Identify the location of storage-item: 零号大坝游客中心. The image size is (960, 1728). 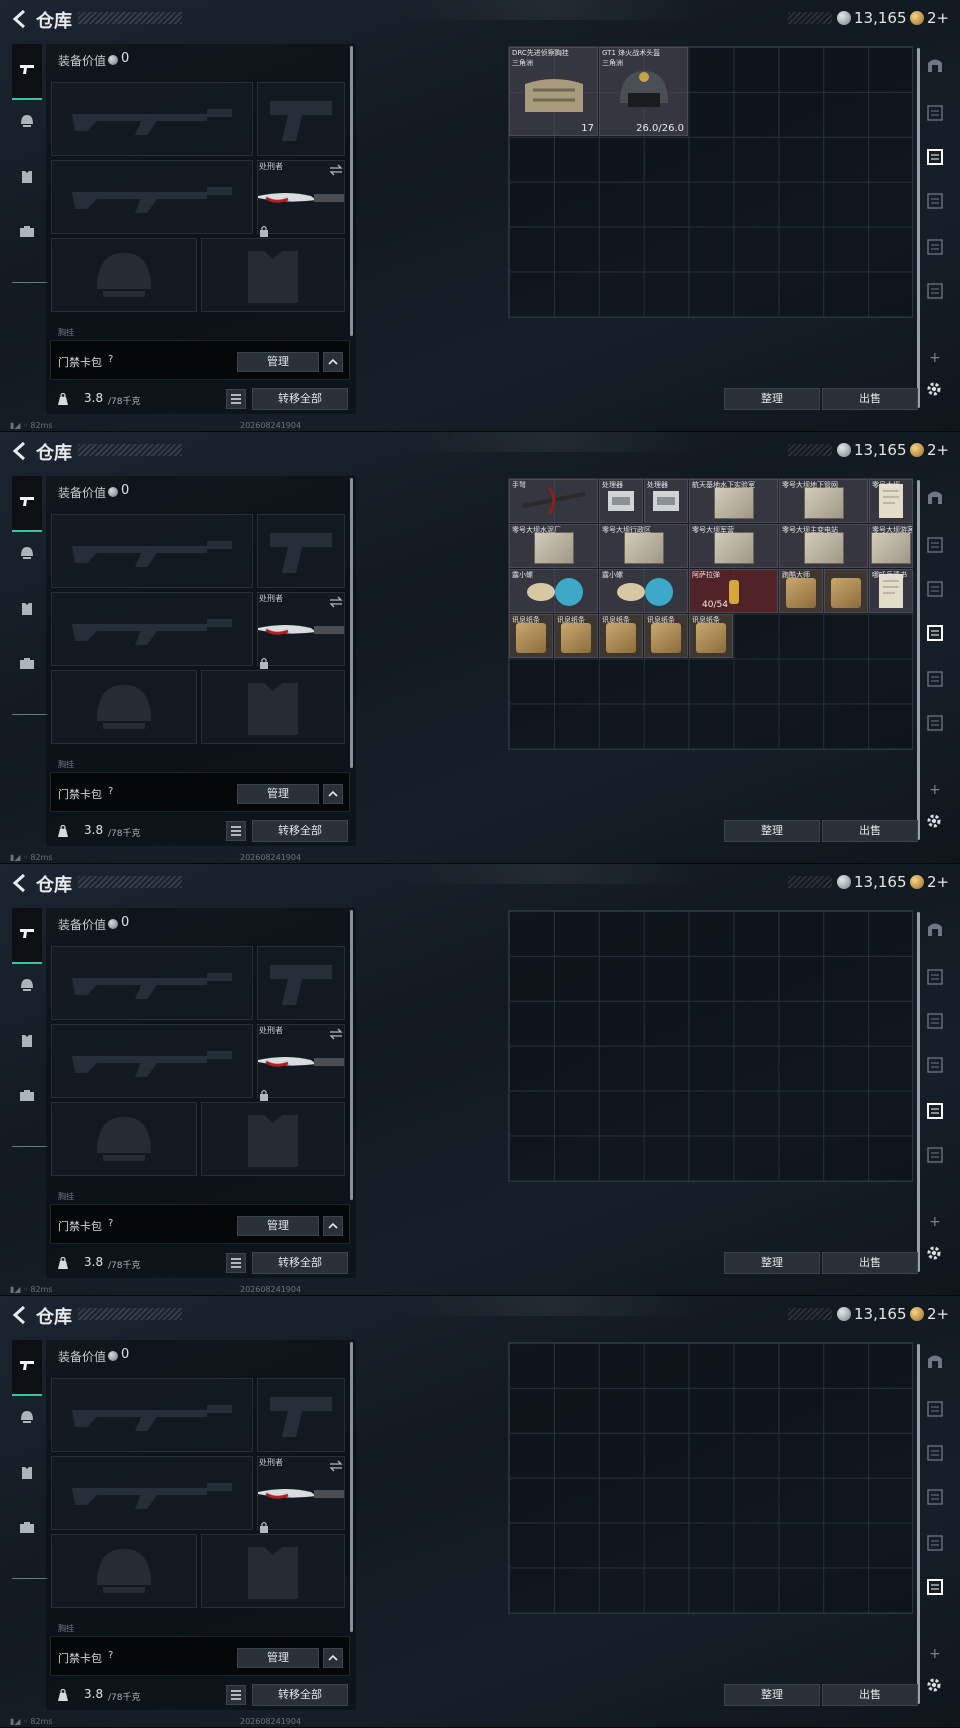
(891, 546).